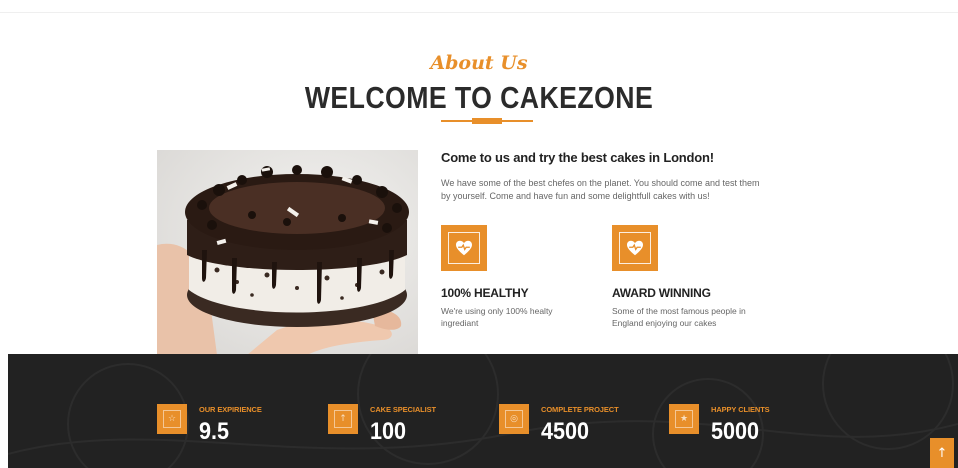 This screenshot has height=468, width=958. What do you see at coordinates (214, 431) in the screenshot?
I see `stat-value: 9.5` at bounding box center [214, 431].